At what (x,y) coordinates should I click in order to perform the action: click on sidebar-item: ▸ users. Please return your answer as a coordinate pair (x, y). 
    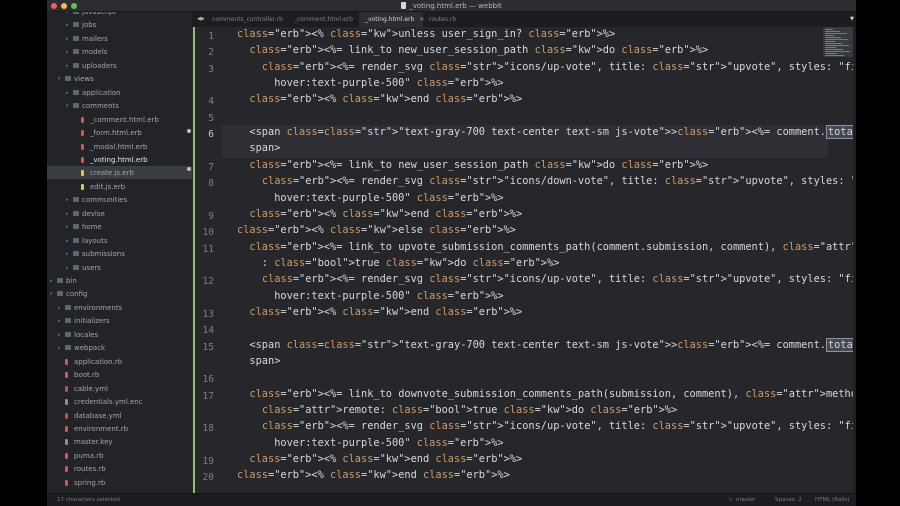
    Looking at the image, I should click on (119, 269).